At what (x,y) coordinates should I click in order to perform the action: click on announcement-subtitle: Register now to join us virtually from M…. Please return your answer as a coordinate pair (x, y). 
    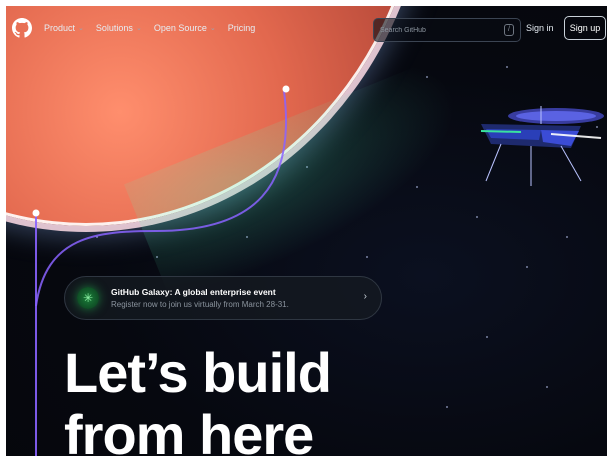
    Looking at the image, I should click on (200, 304).